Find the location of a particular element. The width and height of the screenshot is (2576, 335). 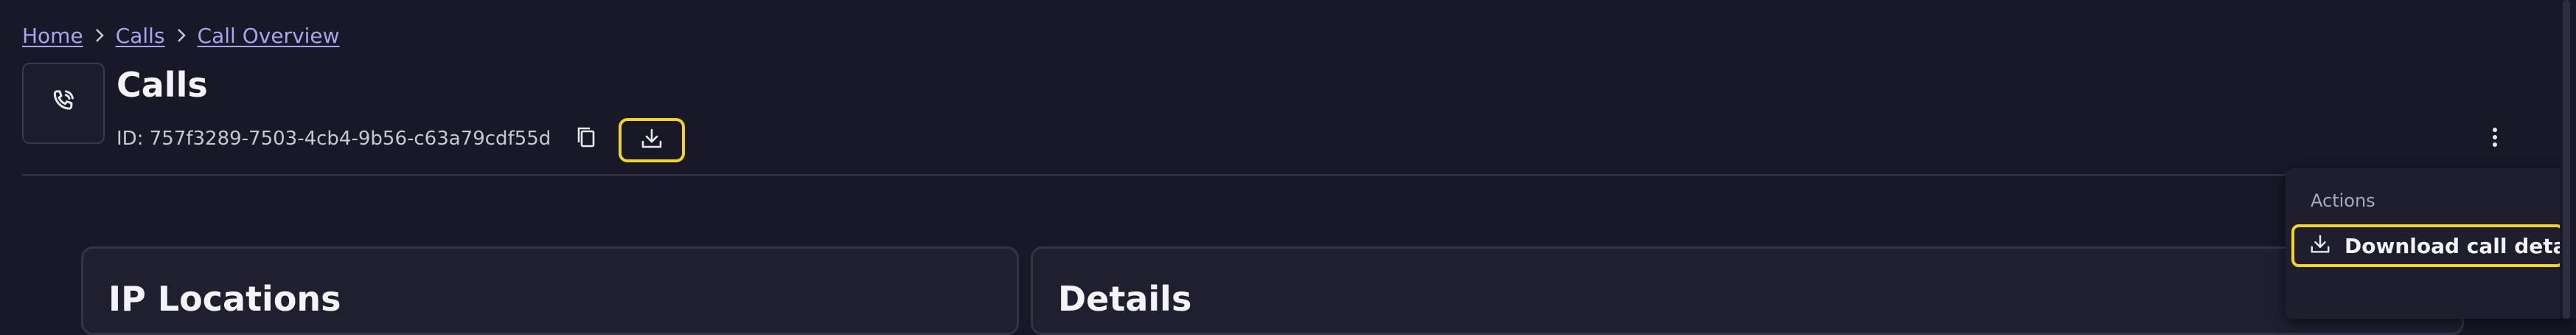

more-actions-button is located at coordinates (2495, 138).